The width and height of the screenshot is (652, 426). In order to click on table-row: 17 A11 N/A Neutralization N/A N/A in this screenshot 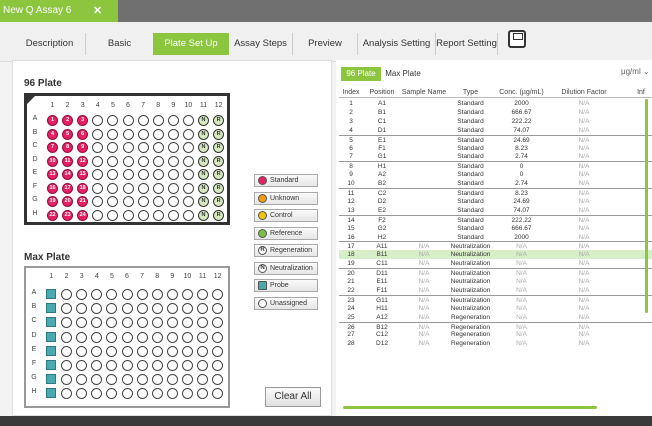, I will do `click(495, 245)`.